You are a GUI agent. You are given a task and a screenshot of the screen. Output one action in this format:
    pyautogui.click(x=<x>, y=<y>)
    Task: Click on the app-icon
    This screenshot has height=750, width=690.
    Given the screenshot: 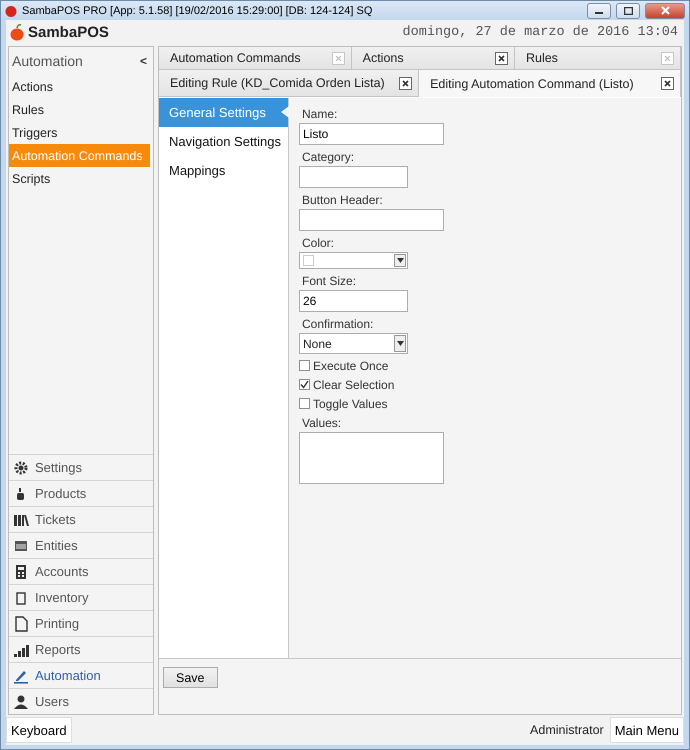 What is the action you would take?
    pyautogui.click(x=11, y=10)
    